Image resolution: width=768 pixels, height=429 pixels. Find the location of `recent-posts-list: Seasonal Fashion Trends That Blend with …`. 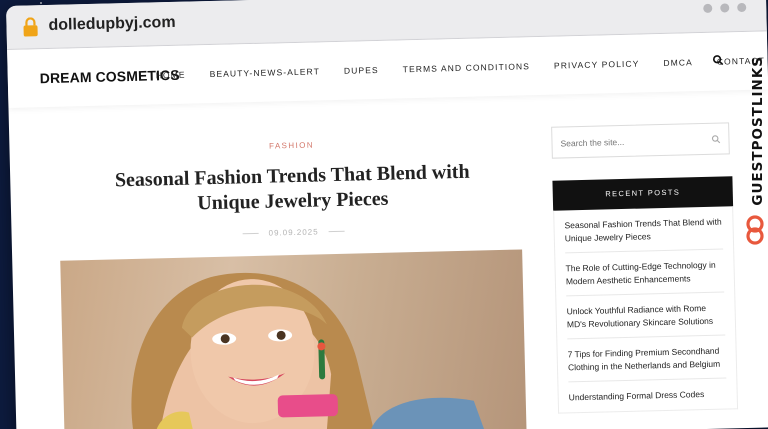

recent-posts-list: Seasonal Fashion Trends That Blend with … is located at coordinates (646, 310).